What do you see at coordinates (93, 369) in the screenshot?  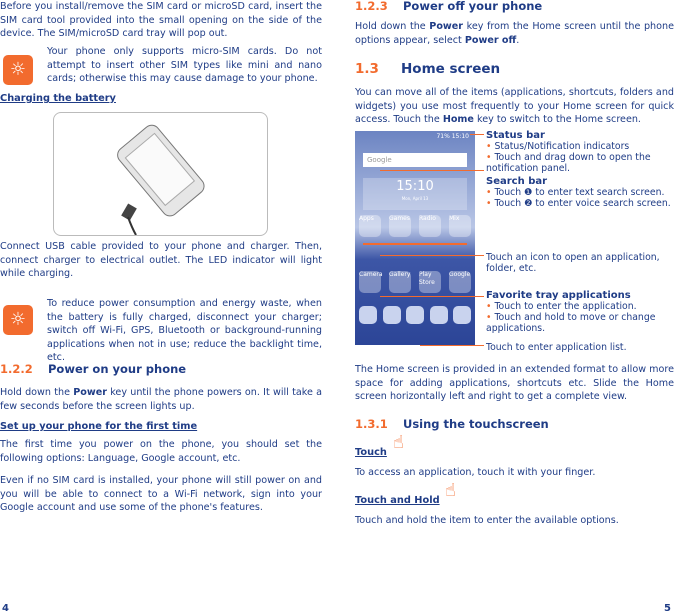 I see `section-heading-1-2-2: 1.2.2 Power on your phone` at bounding box center [93, 369].